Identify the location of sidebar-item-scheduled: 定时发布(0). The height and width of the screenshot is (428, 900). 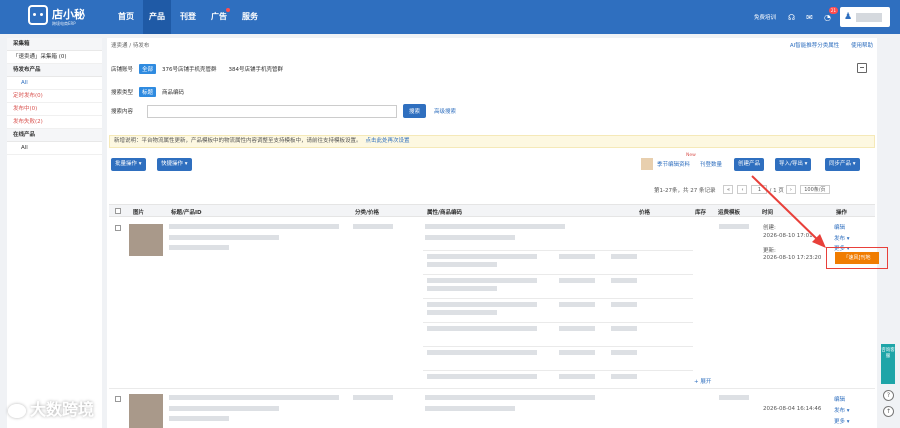
(54, 96).